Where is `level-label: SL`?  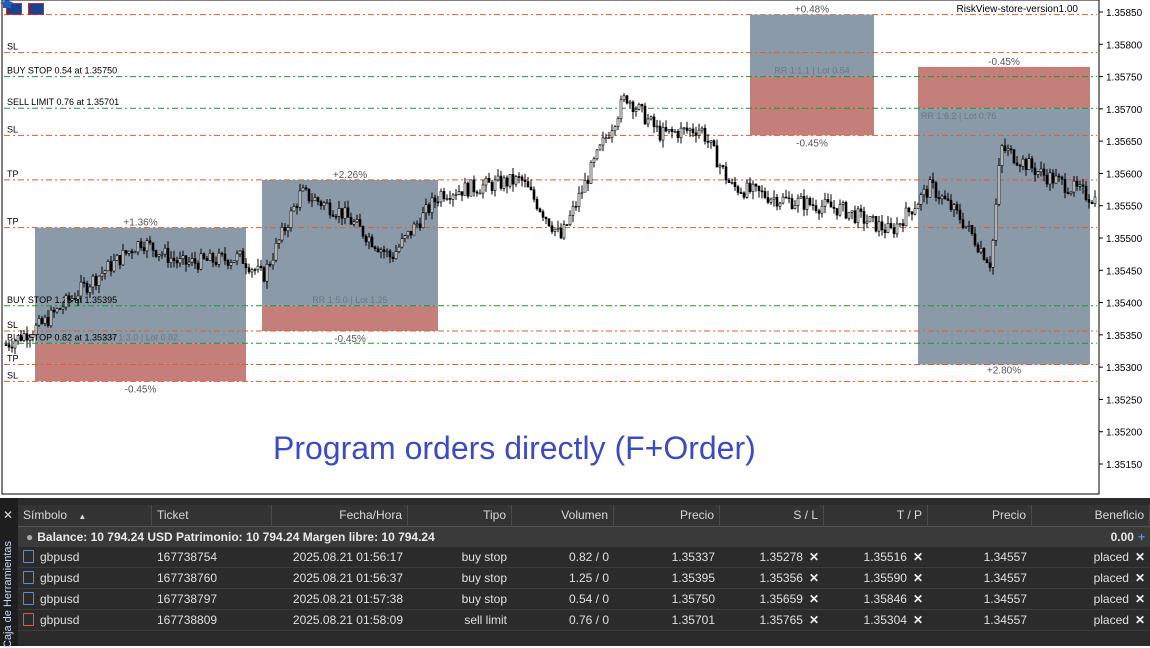 level-label: SL is located at coordinates (12, 325).